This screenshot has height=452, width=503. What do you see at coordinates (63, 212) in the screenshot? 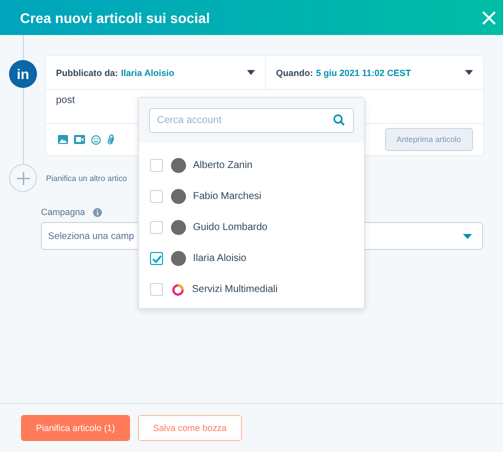
I see `campaign-label: Campagna` at bounding box center [63, 212].